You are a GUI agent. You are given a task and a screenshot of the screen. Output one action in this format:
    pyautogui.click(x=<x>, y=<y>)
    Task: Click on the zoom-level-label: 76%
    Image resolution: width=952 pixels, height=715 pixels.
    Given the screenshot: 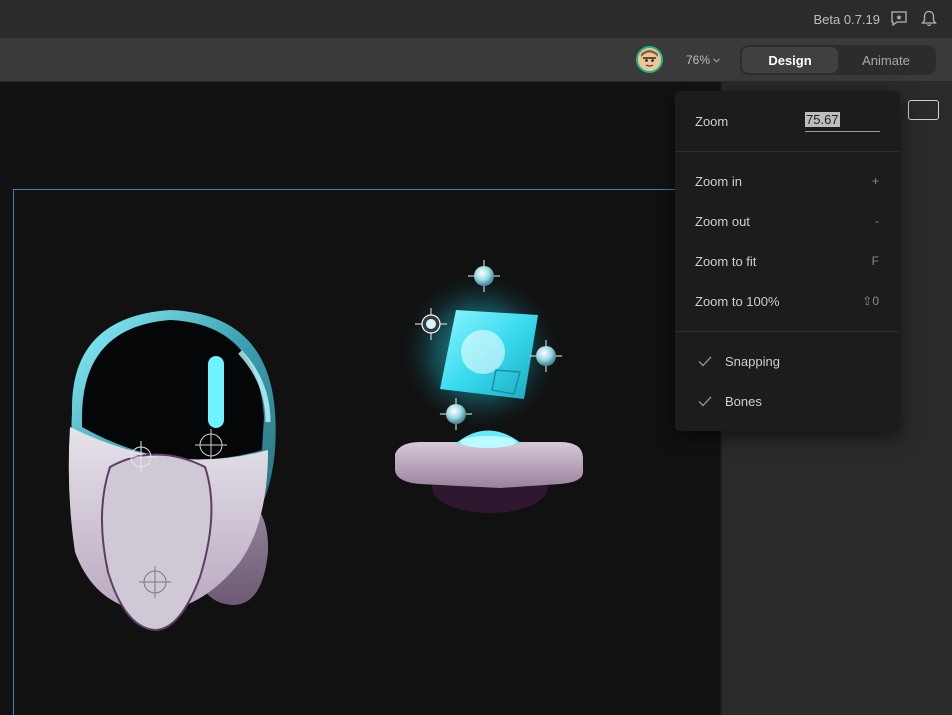 What is the action you would take?
    pyautogui.click(x=698, y=60)
    